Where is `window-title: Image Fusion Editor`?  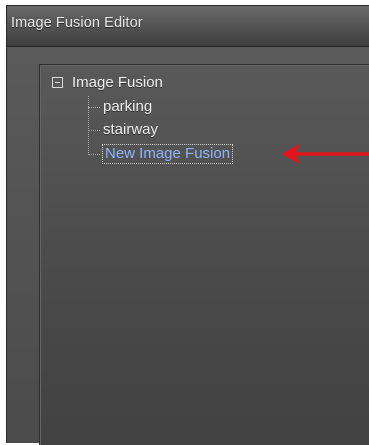
window-title: Image Fusion Editor is located at coordinates (77, 23).